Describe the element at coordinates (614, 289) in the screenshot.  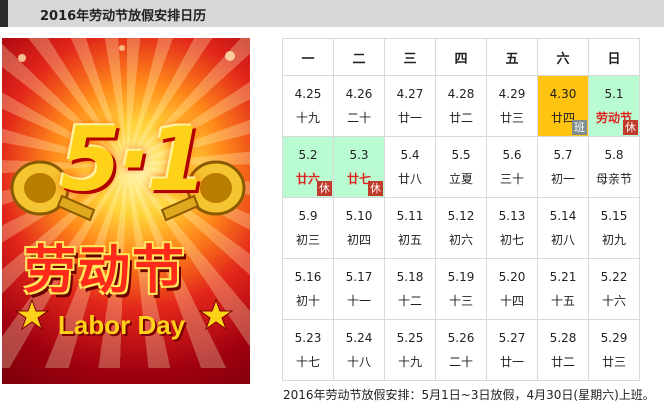
I see `calendar-day-cell: 5.22 十六` at that location.